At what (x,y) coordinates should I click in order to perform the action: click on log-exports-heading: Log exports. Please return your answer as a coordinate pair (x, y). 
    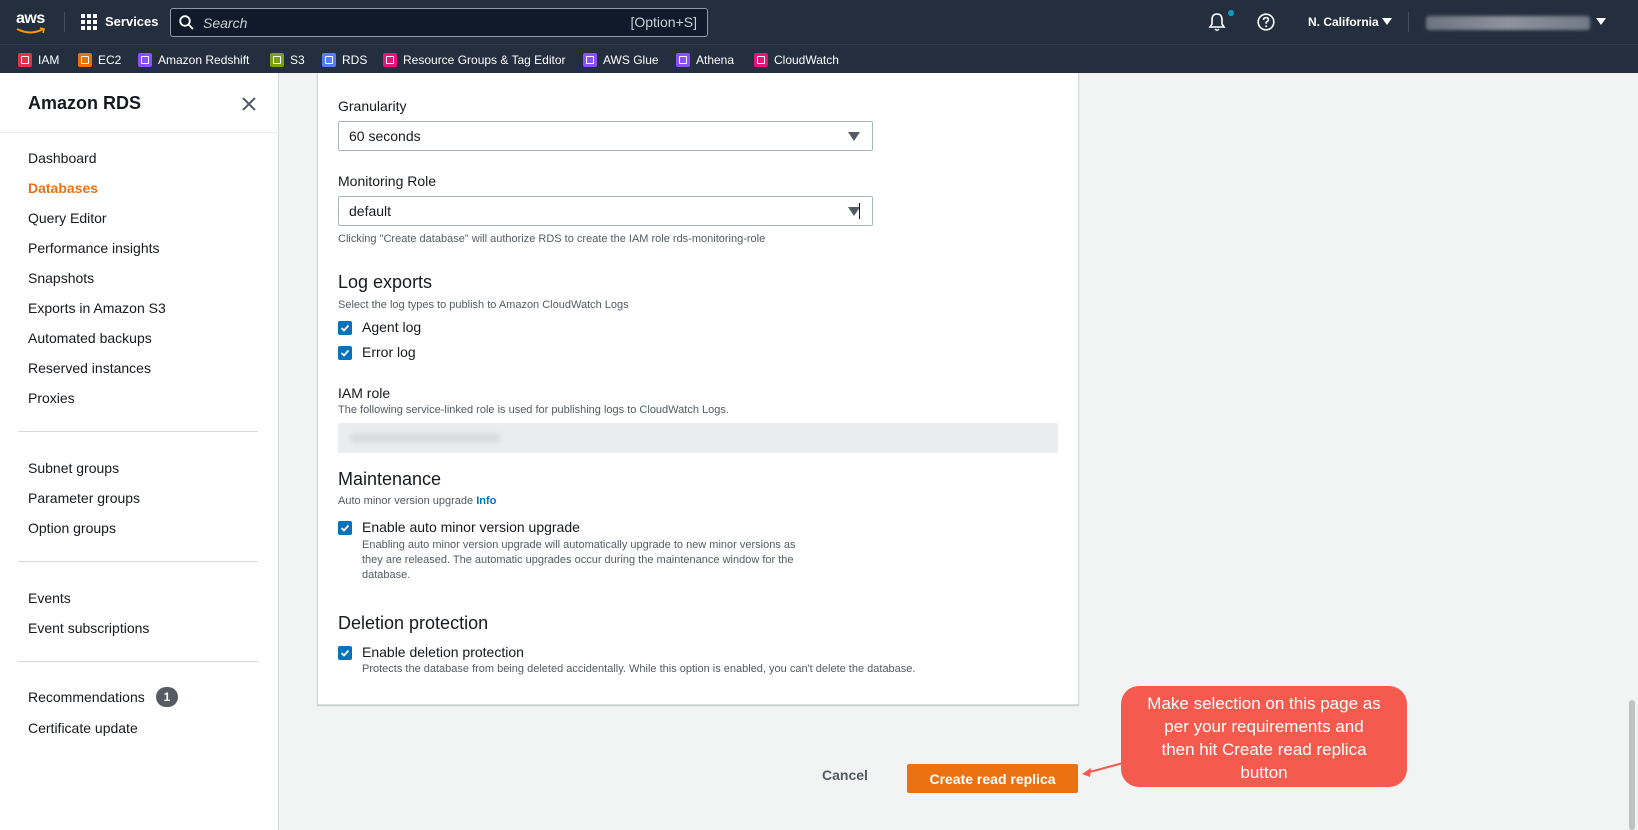
    Looking at the image, I should click on (385, 282).